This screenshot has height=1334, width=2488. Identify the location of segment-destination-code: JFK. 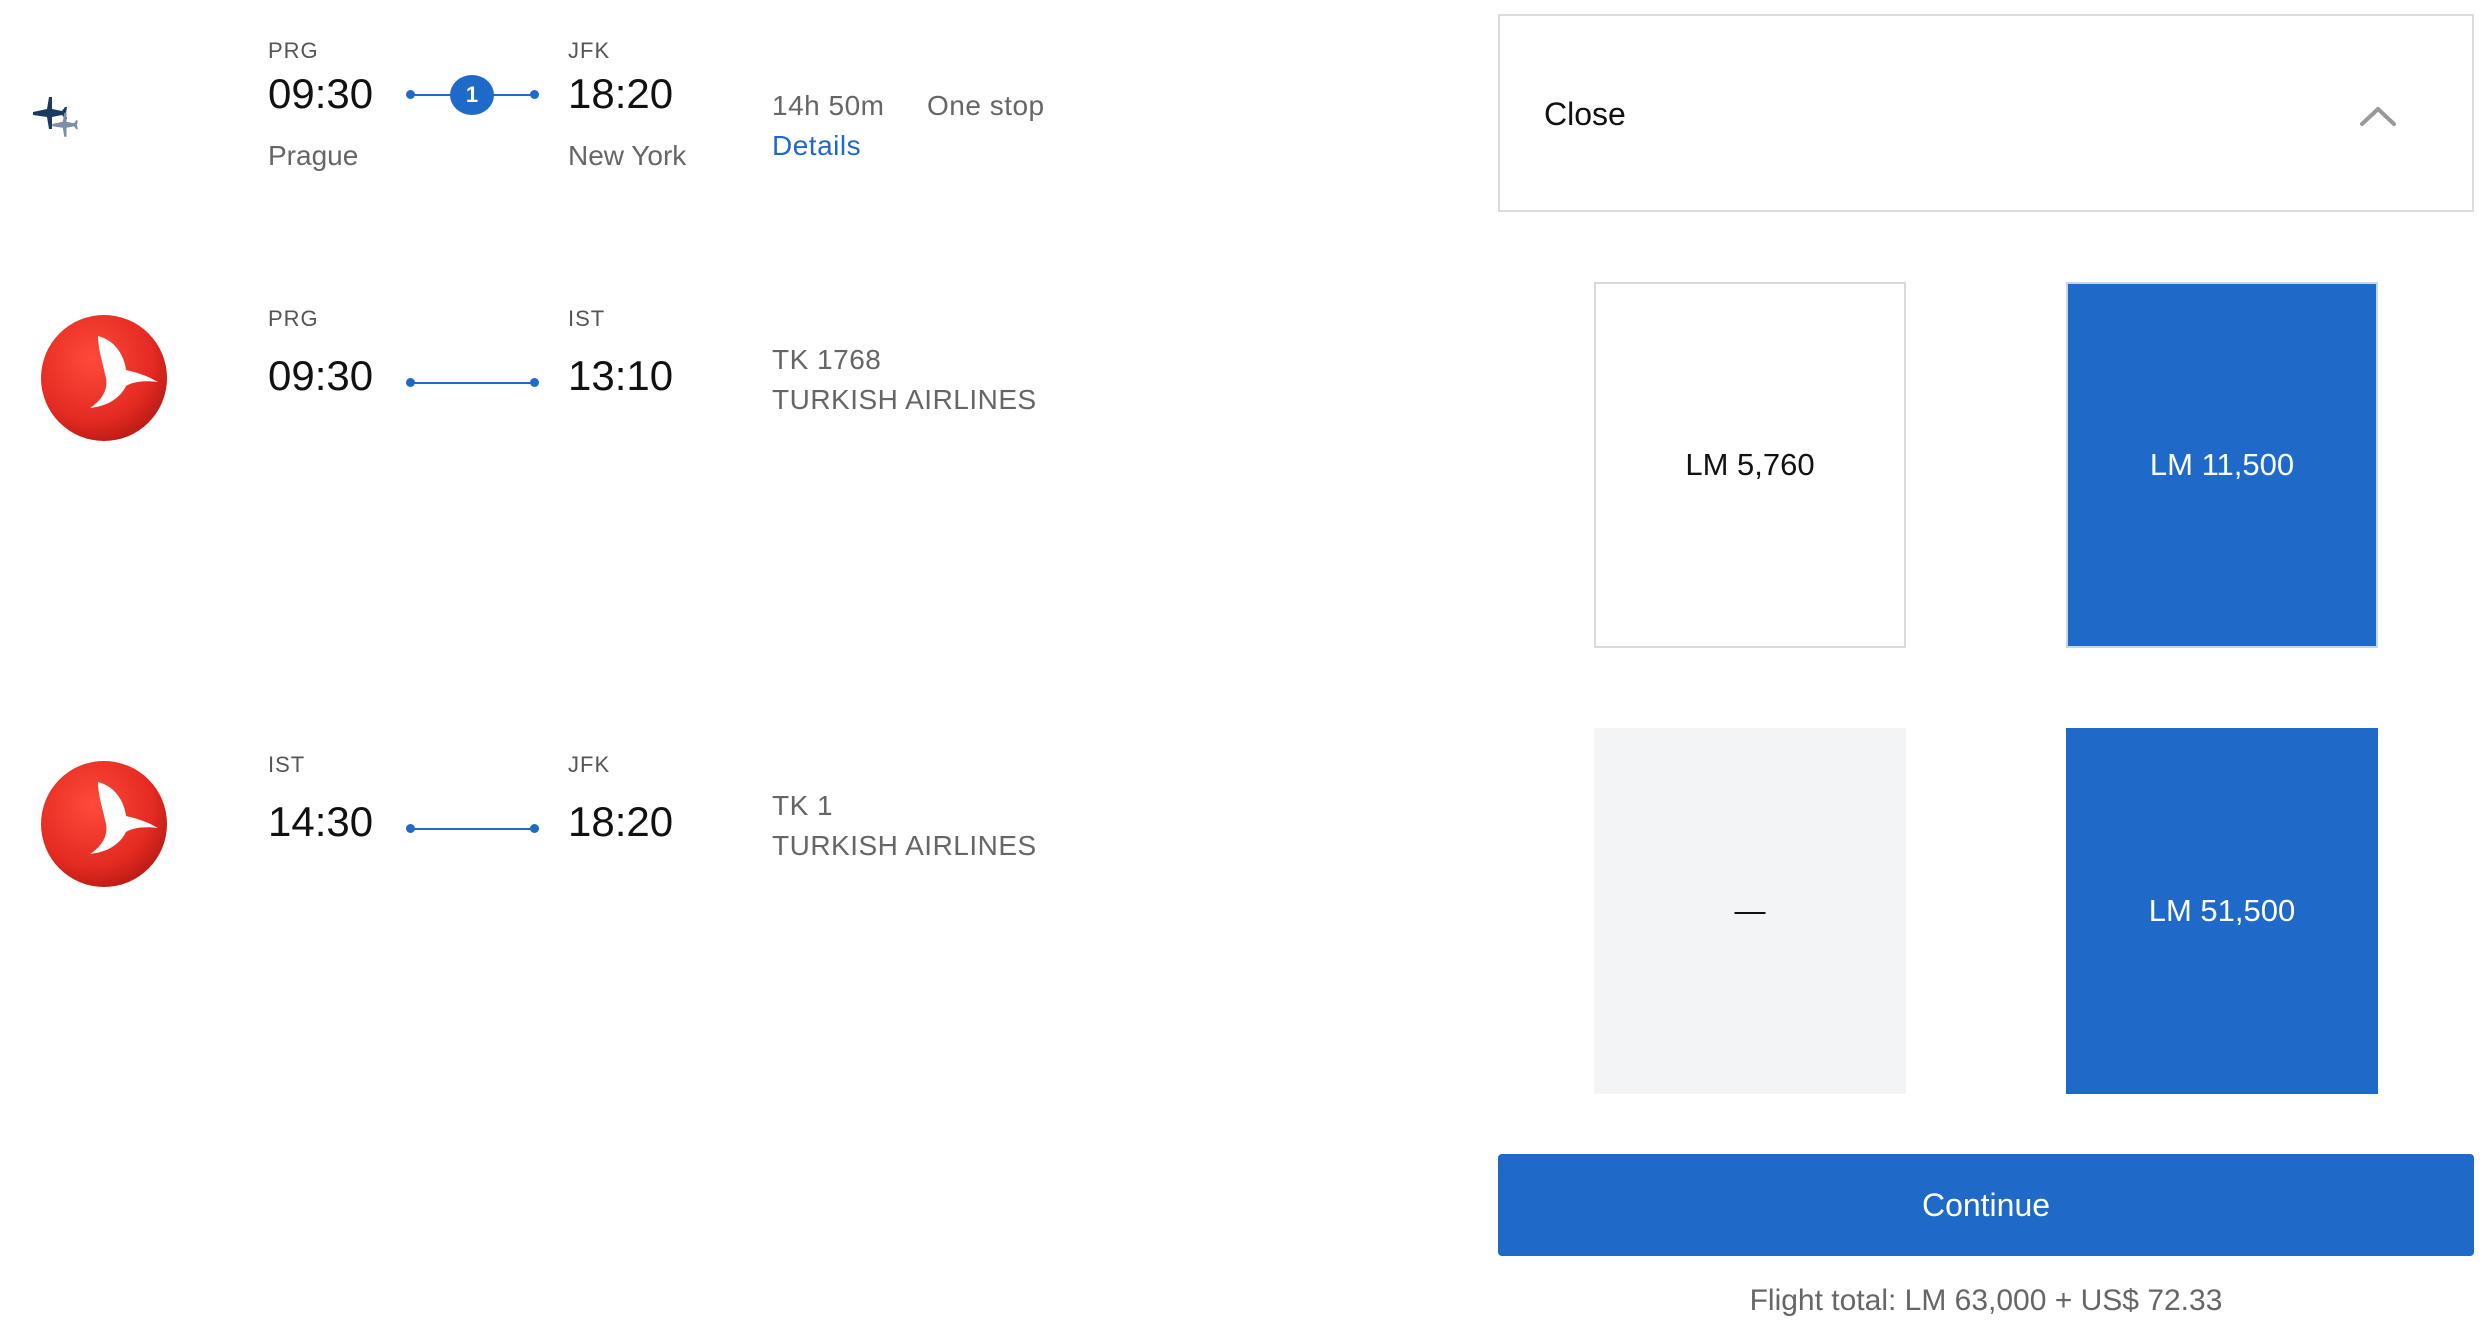
(589, 764).